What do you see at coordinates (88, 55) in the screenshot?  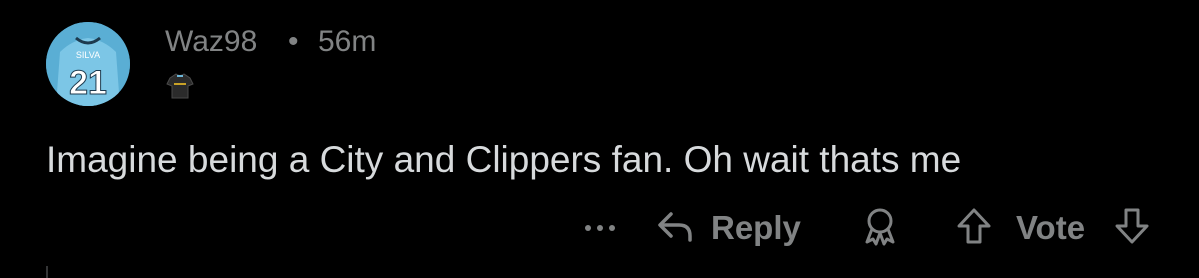 I see `avatar-jersey-name: SILVA` at bounding box center [88, 55].